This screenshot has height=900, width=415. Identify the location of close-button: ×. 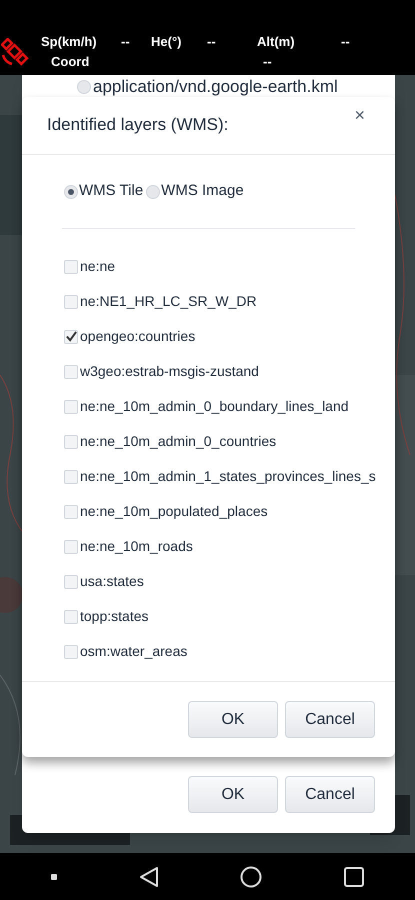
(359, 115).